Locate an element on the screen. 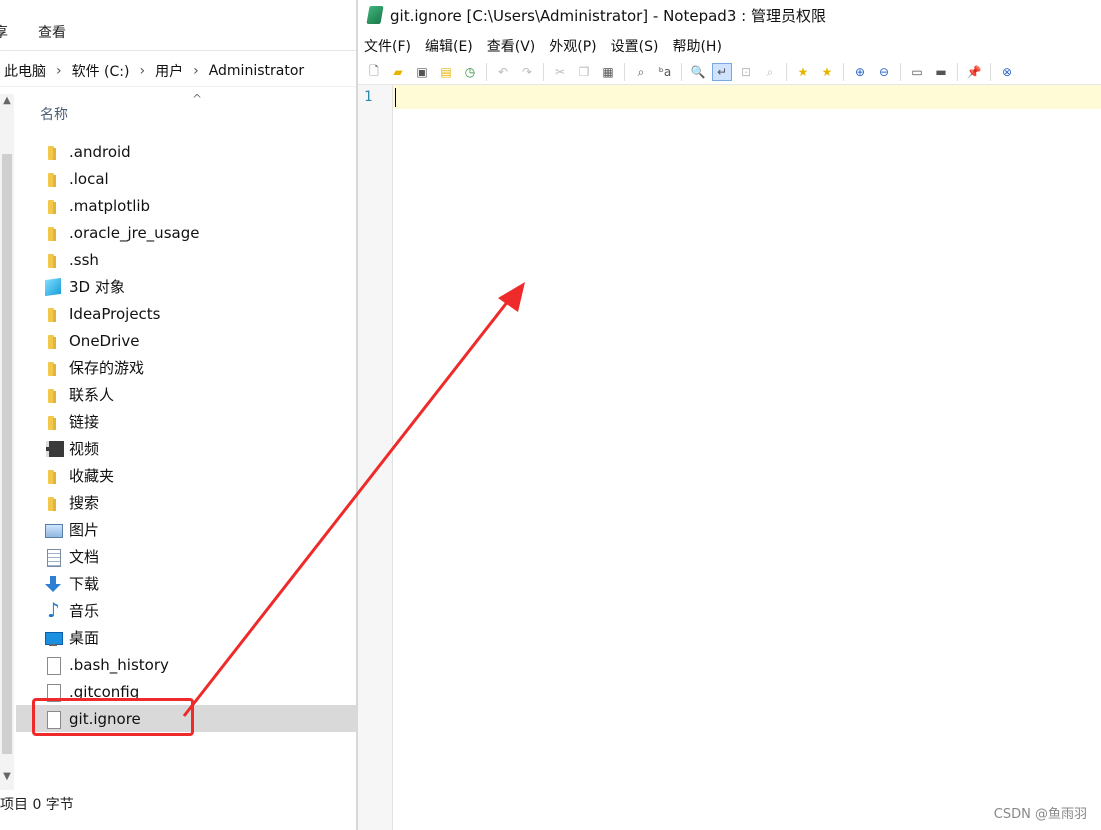  save-icon: ▣ is located at coordinates (422, 72).